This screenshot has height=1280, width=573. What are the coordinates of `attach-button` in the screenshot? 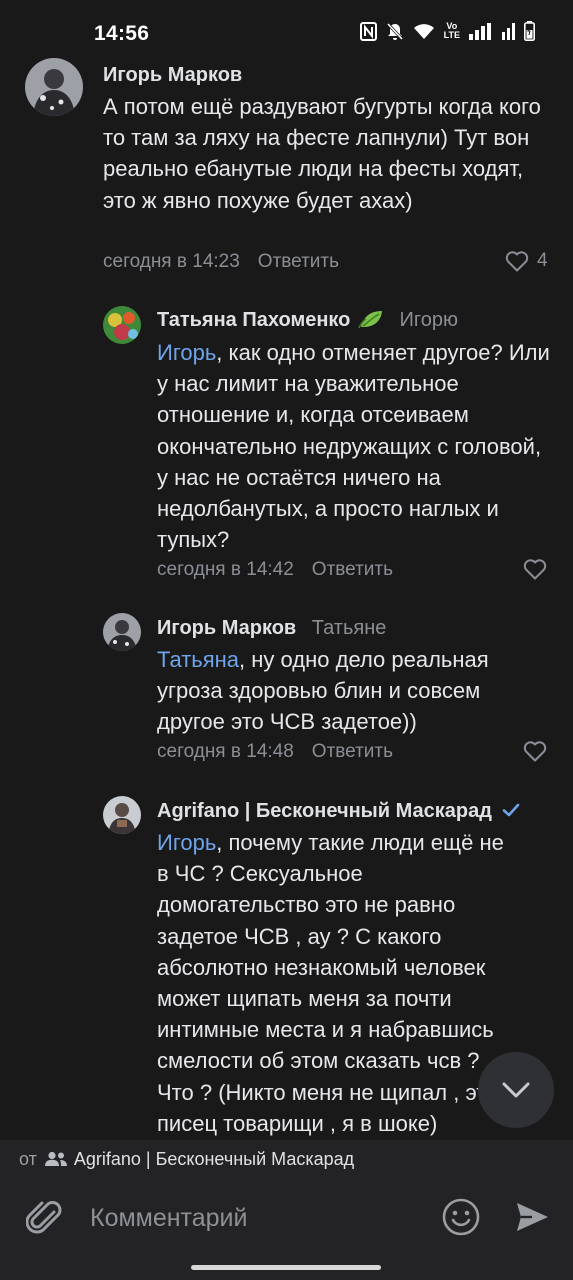 It's located at (44, 1220).